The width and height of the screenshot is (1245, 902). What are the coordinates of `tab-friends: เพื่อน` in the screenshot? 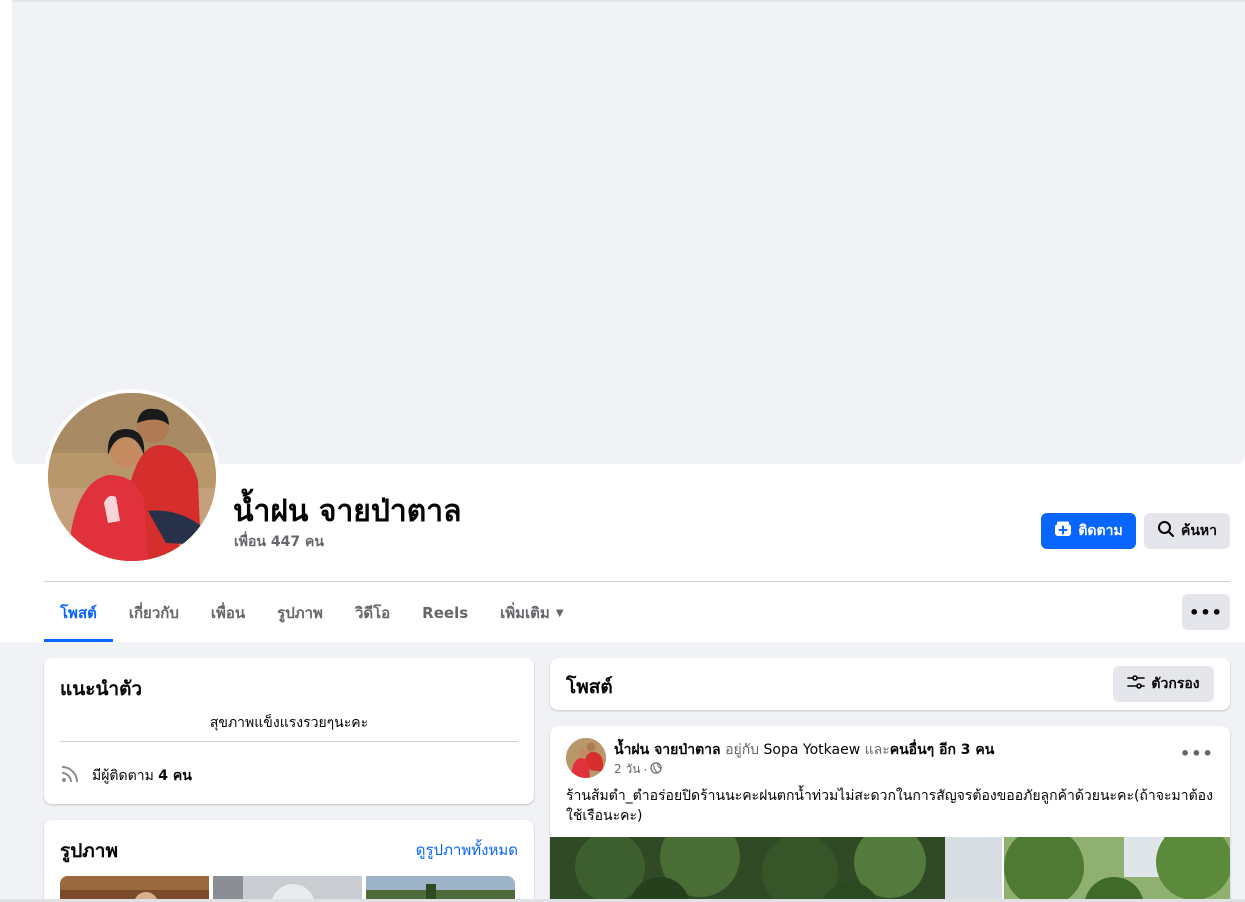 It's located at (228, 613).